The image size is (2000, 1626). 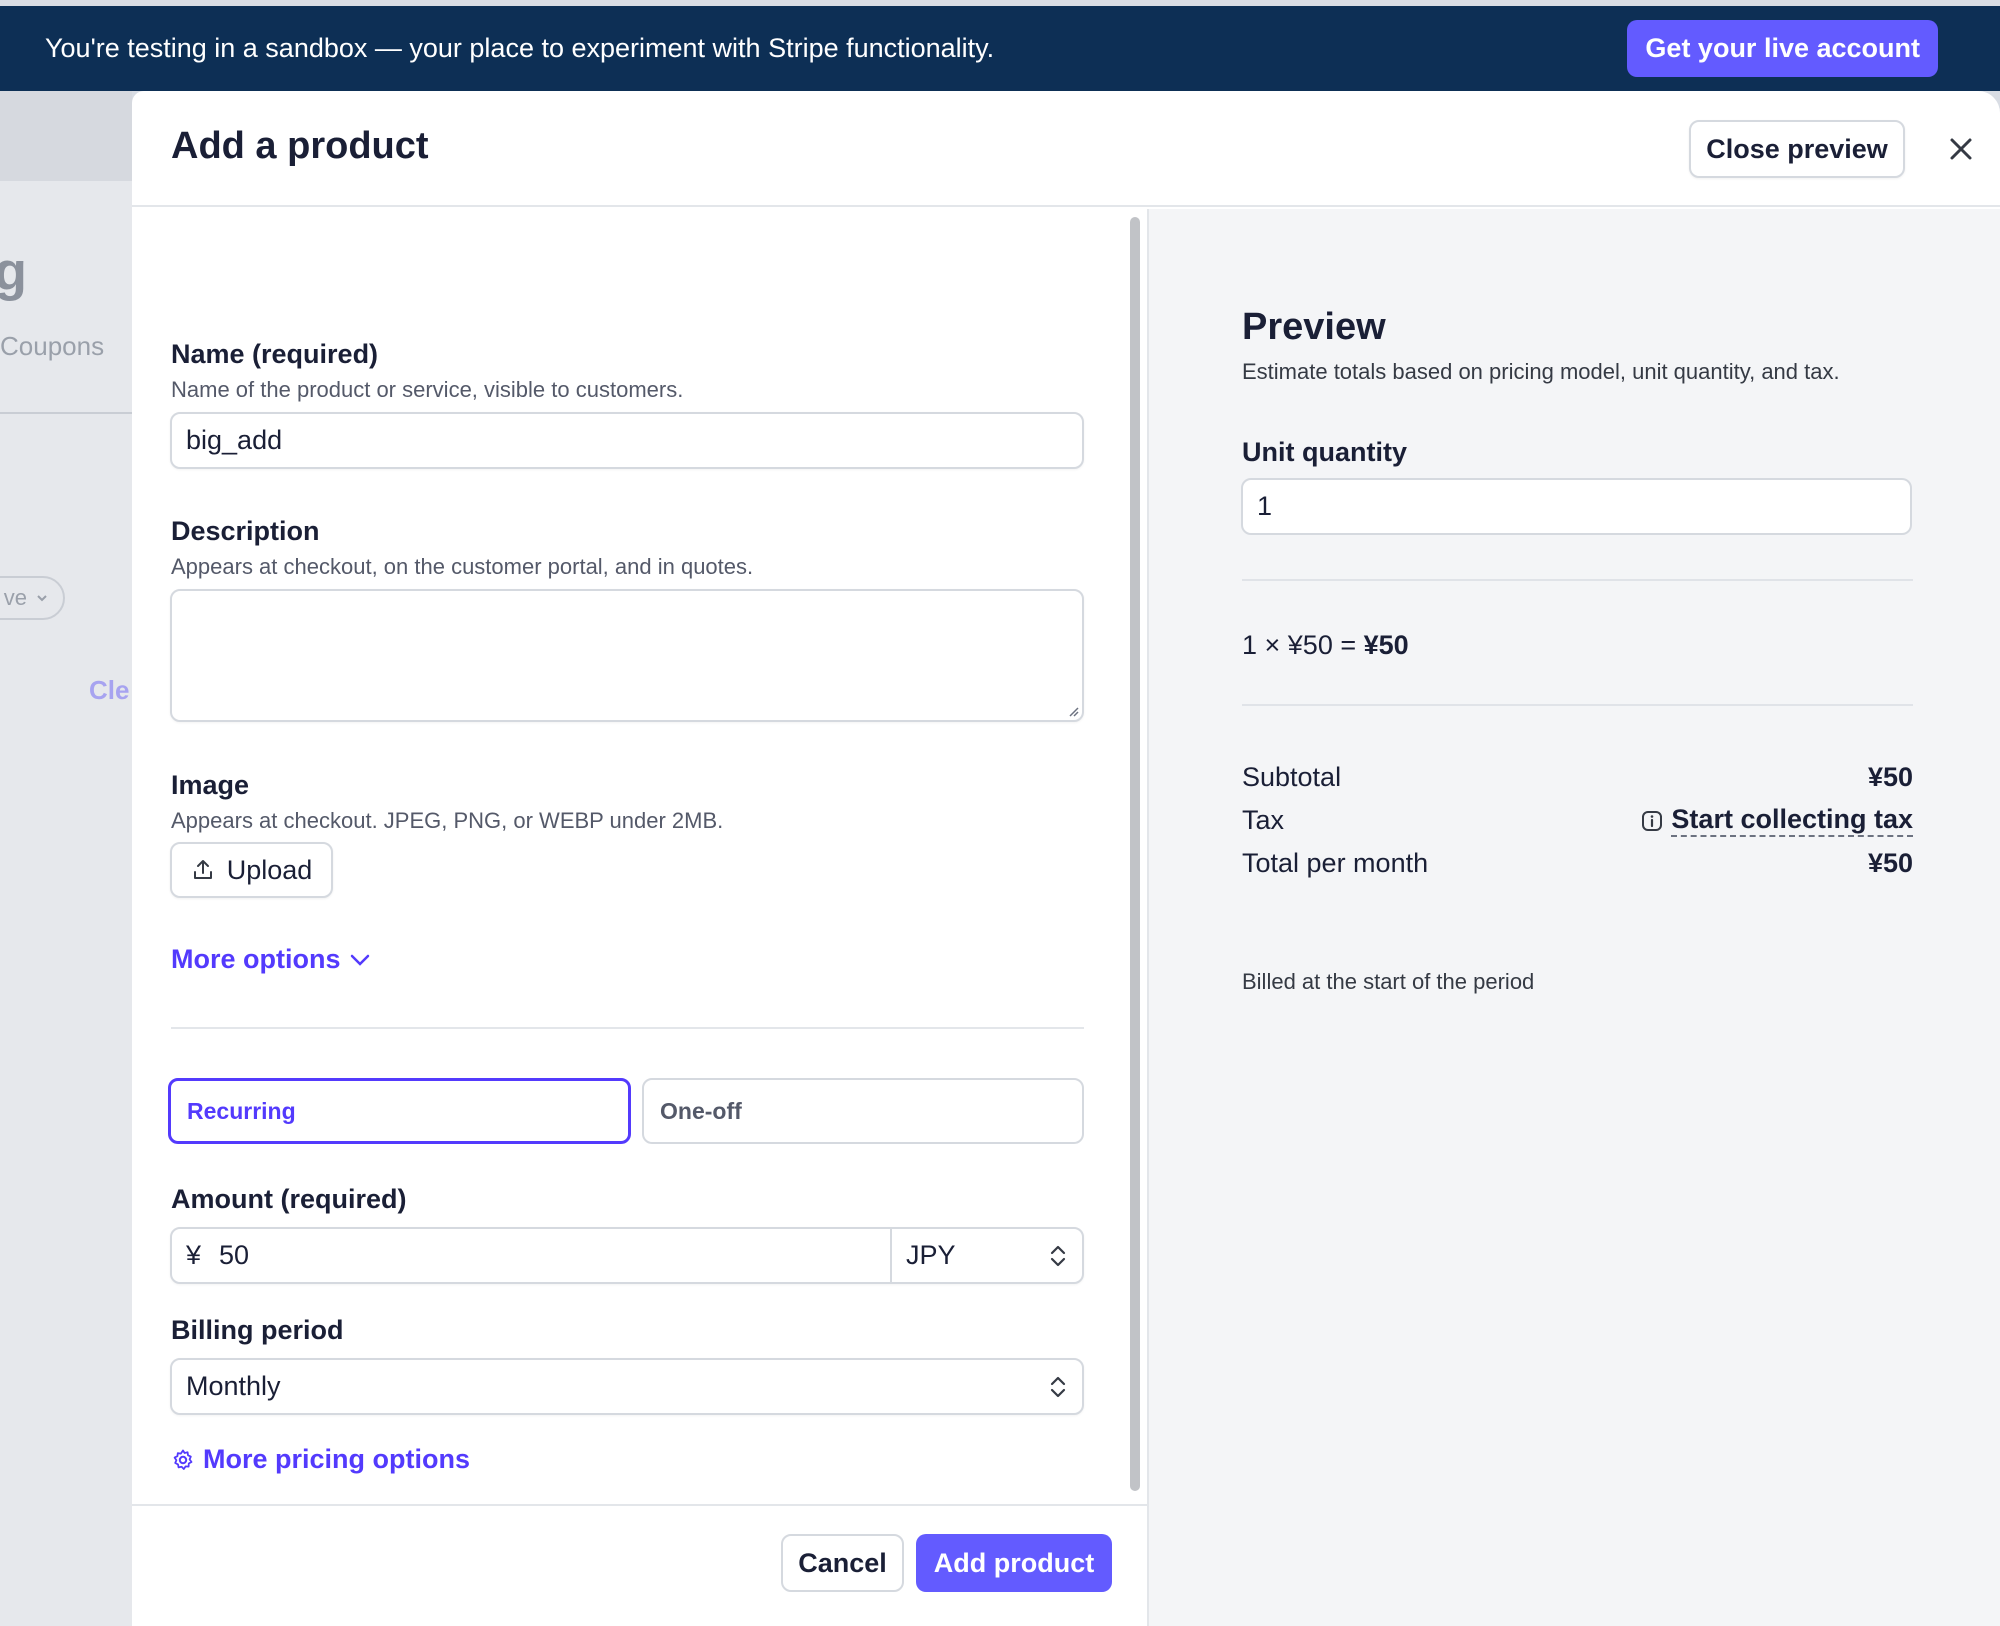 What do you see at coordinates (639, 1565) in the screenshot?
I see `modal-footer: Cancel Add product` at bounding box center [639, 1565].